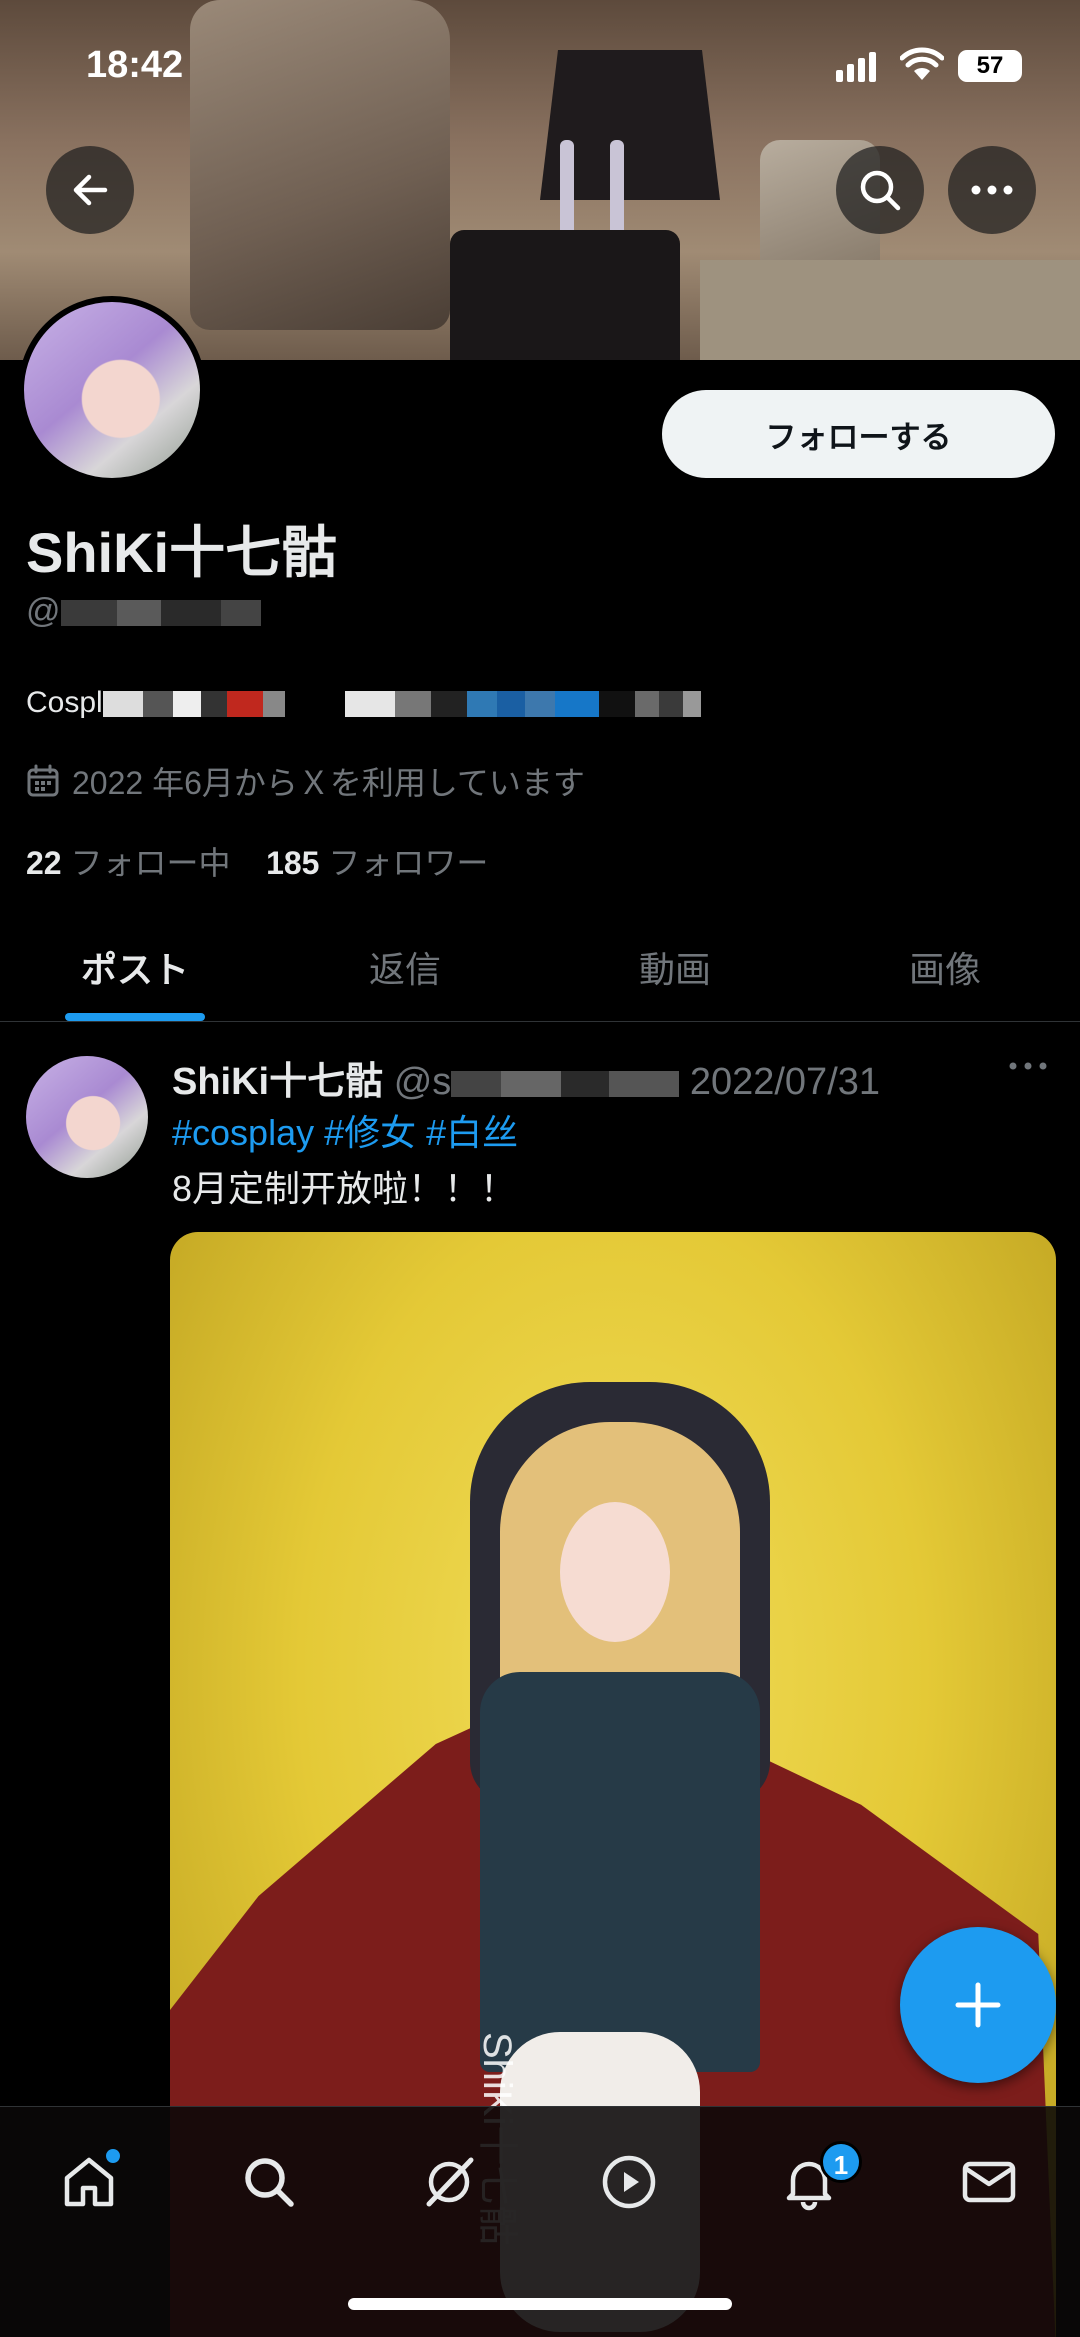 Image resolution: width=1080 pixels, height=2337 pixels. Describe the element at coordinates (370, 1132) in the screenshot. I see `hashtag-link: #修女` at that location.